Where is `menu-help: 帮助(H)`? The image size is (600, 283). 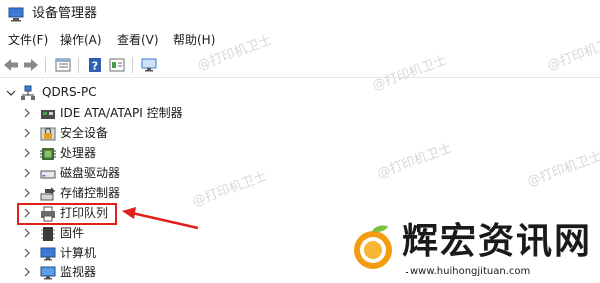
menu-help: 帮助(H) is located at coordinates (194, 40).